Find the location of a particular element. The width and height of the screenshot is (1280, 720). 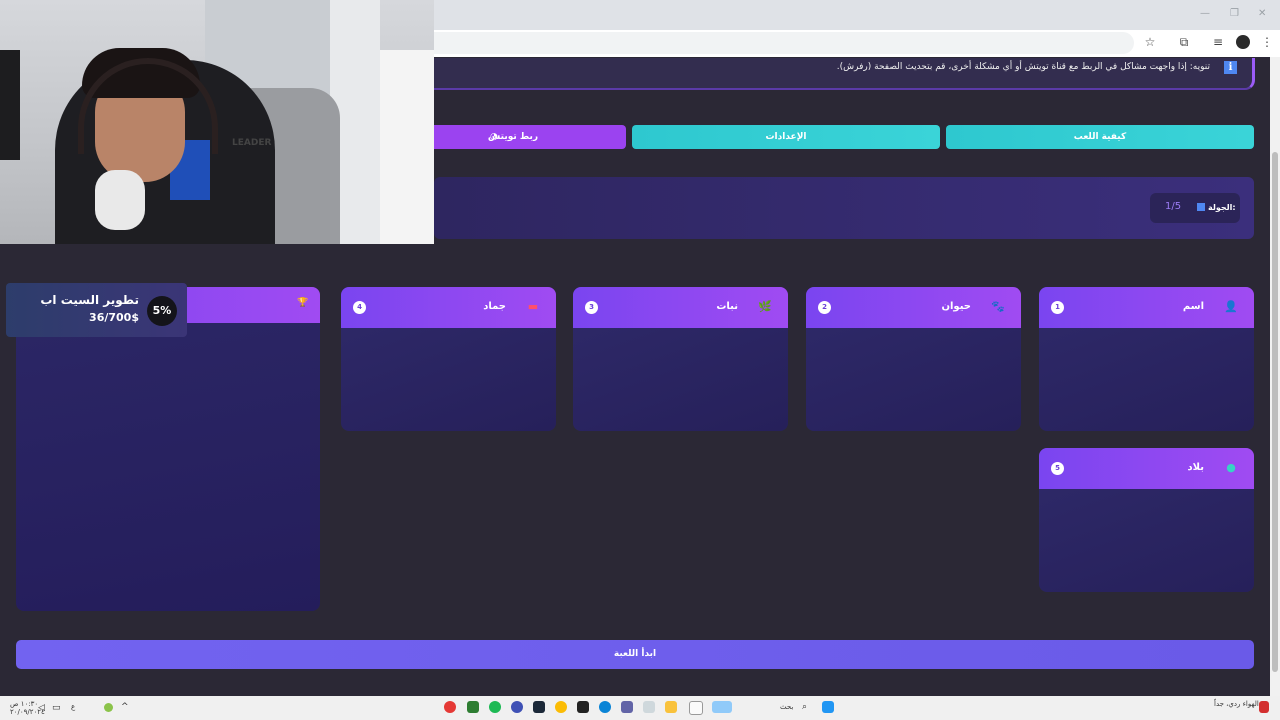

info-icon: i is located at coordinates (1230, 67).